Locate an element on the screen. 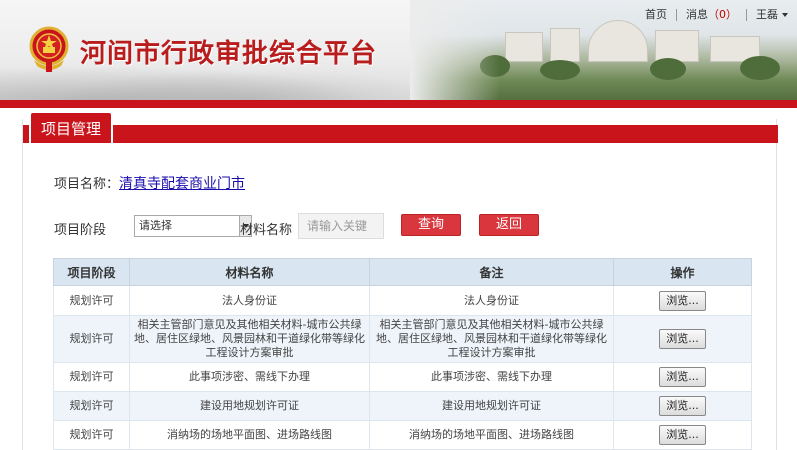 This screenshot has width=797, height=450. filter-bar: 项目阶段 请选择 材料名称 请输入关键 查询 返回 is located at coordinates (404, 226).